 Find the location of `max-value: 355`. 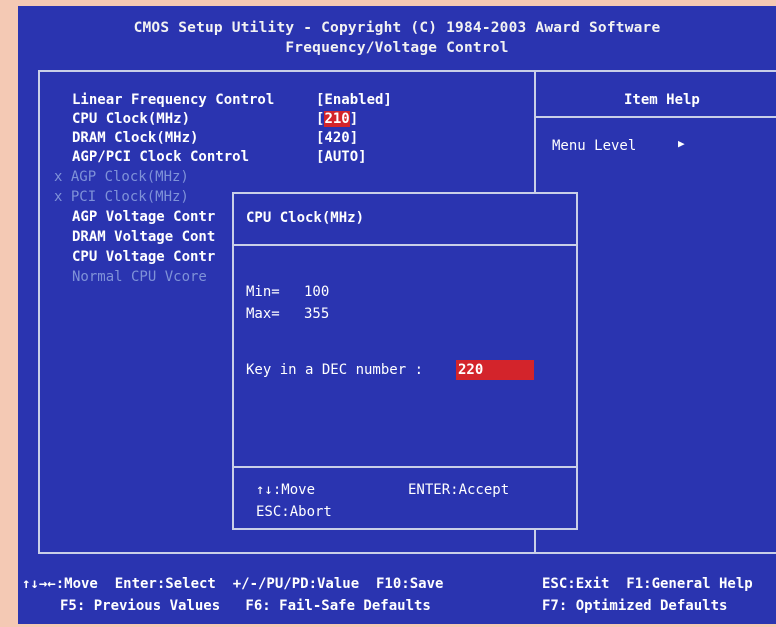

max-value: 355 is located at coordinates (317, 314).